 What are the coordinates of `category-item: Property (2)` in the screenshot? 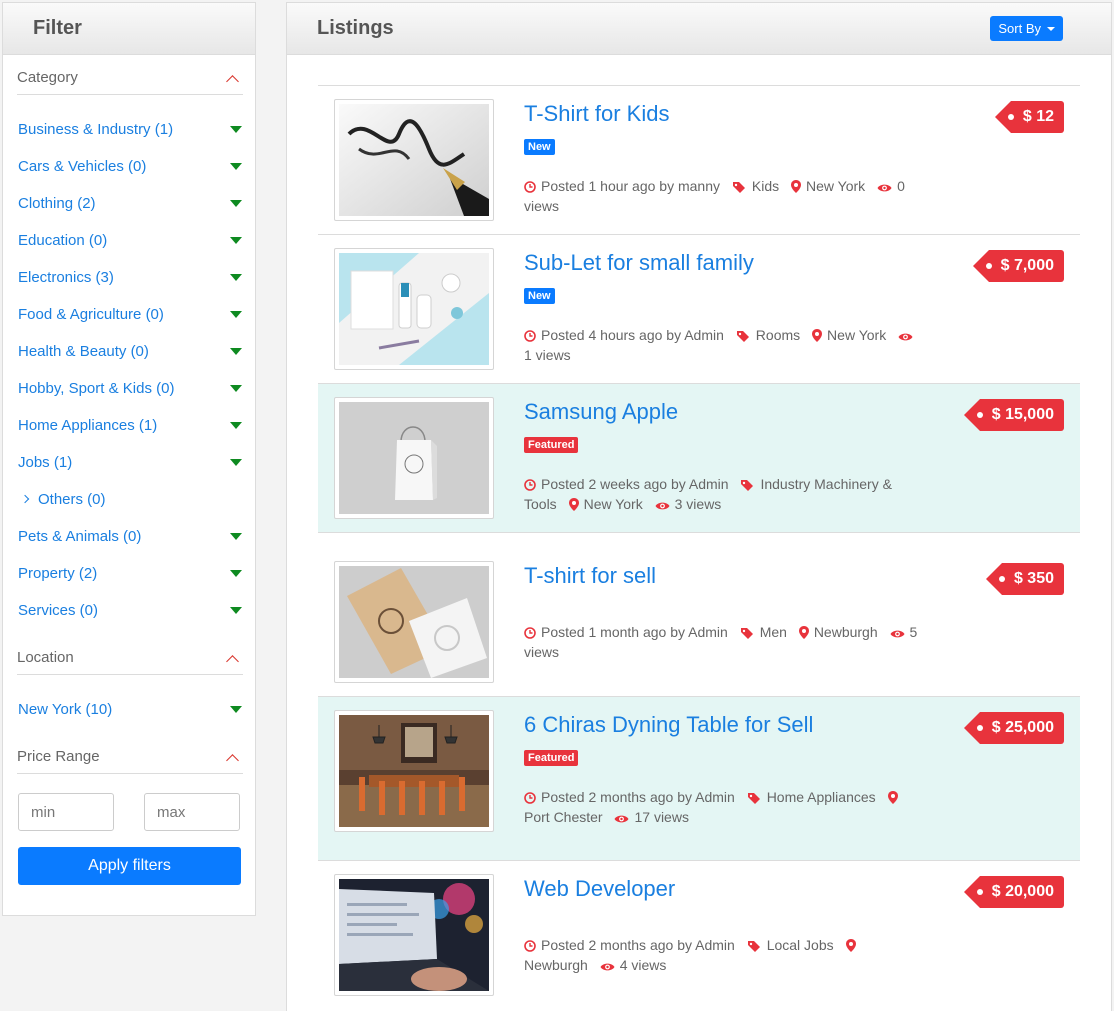 It's located at (131, 573).